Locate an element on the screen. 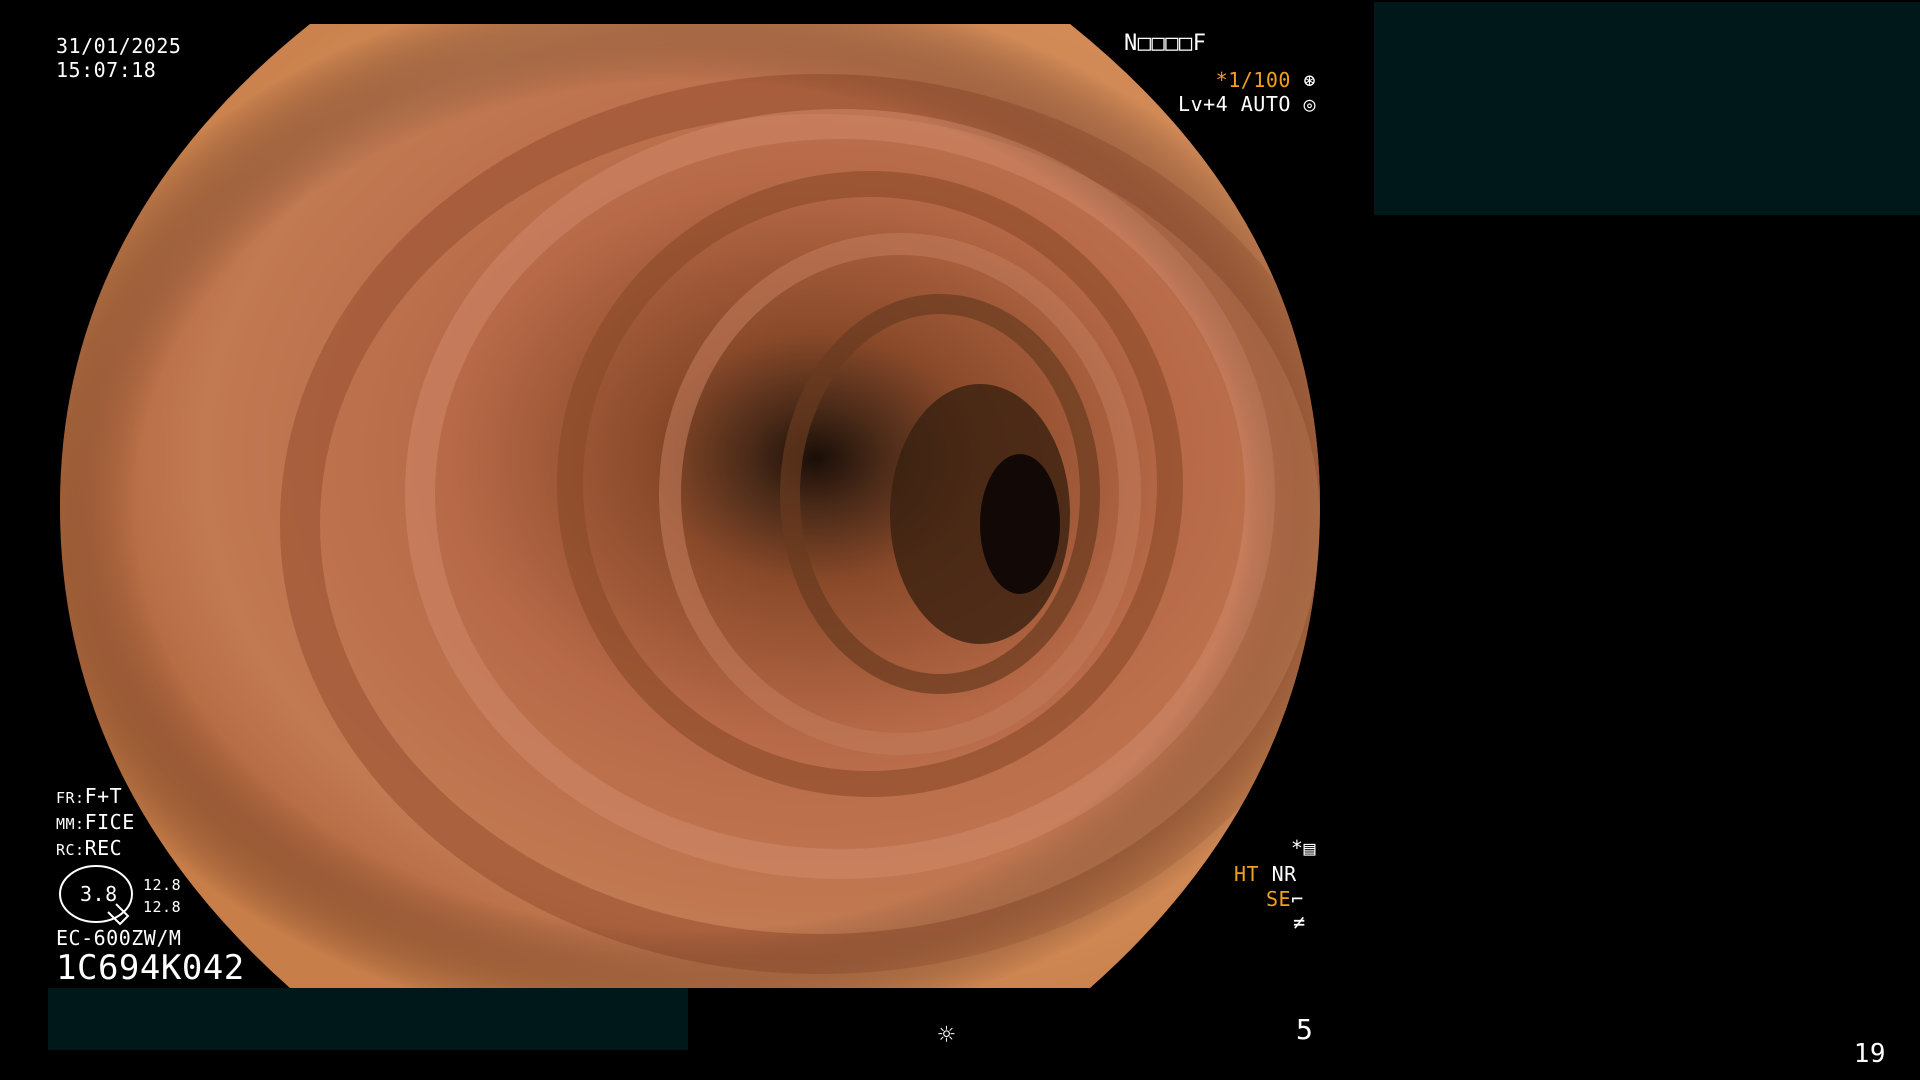 This screenshot has width=1920, height=1080. brightness-level: Lv+4 AUTO is located at coordinates (1234, 104).